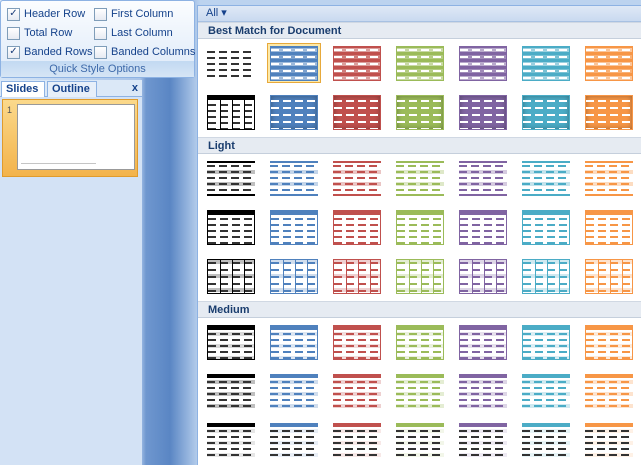  Describe the element at coordinates (135, 88) in the screenshot. I see `close-pane-icon: x` at that location.